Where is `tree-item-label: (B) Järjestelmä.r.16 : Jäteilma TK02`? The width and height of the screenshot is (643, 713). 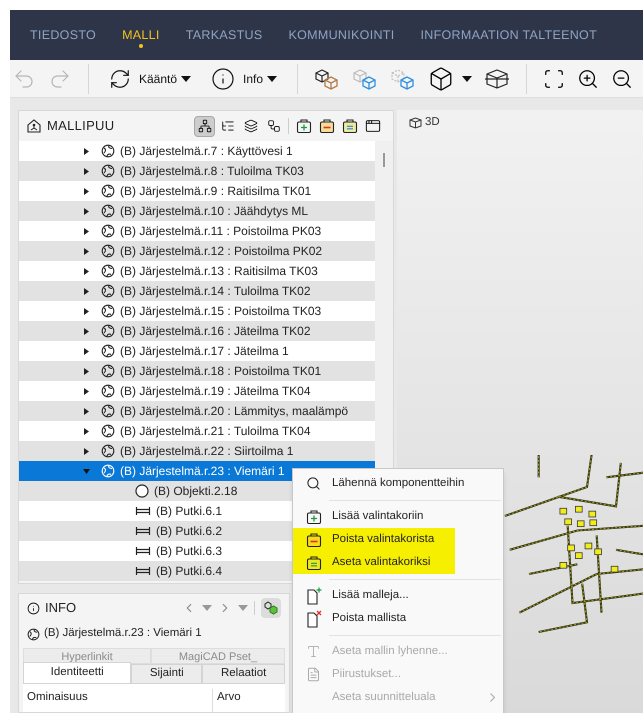 tree-item-label: (B) Järjestelmä.r.16 : Jäteilma TK02 is located at coordinates (215, 331).